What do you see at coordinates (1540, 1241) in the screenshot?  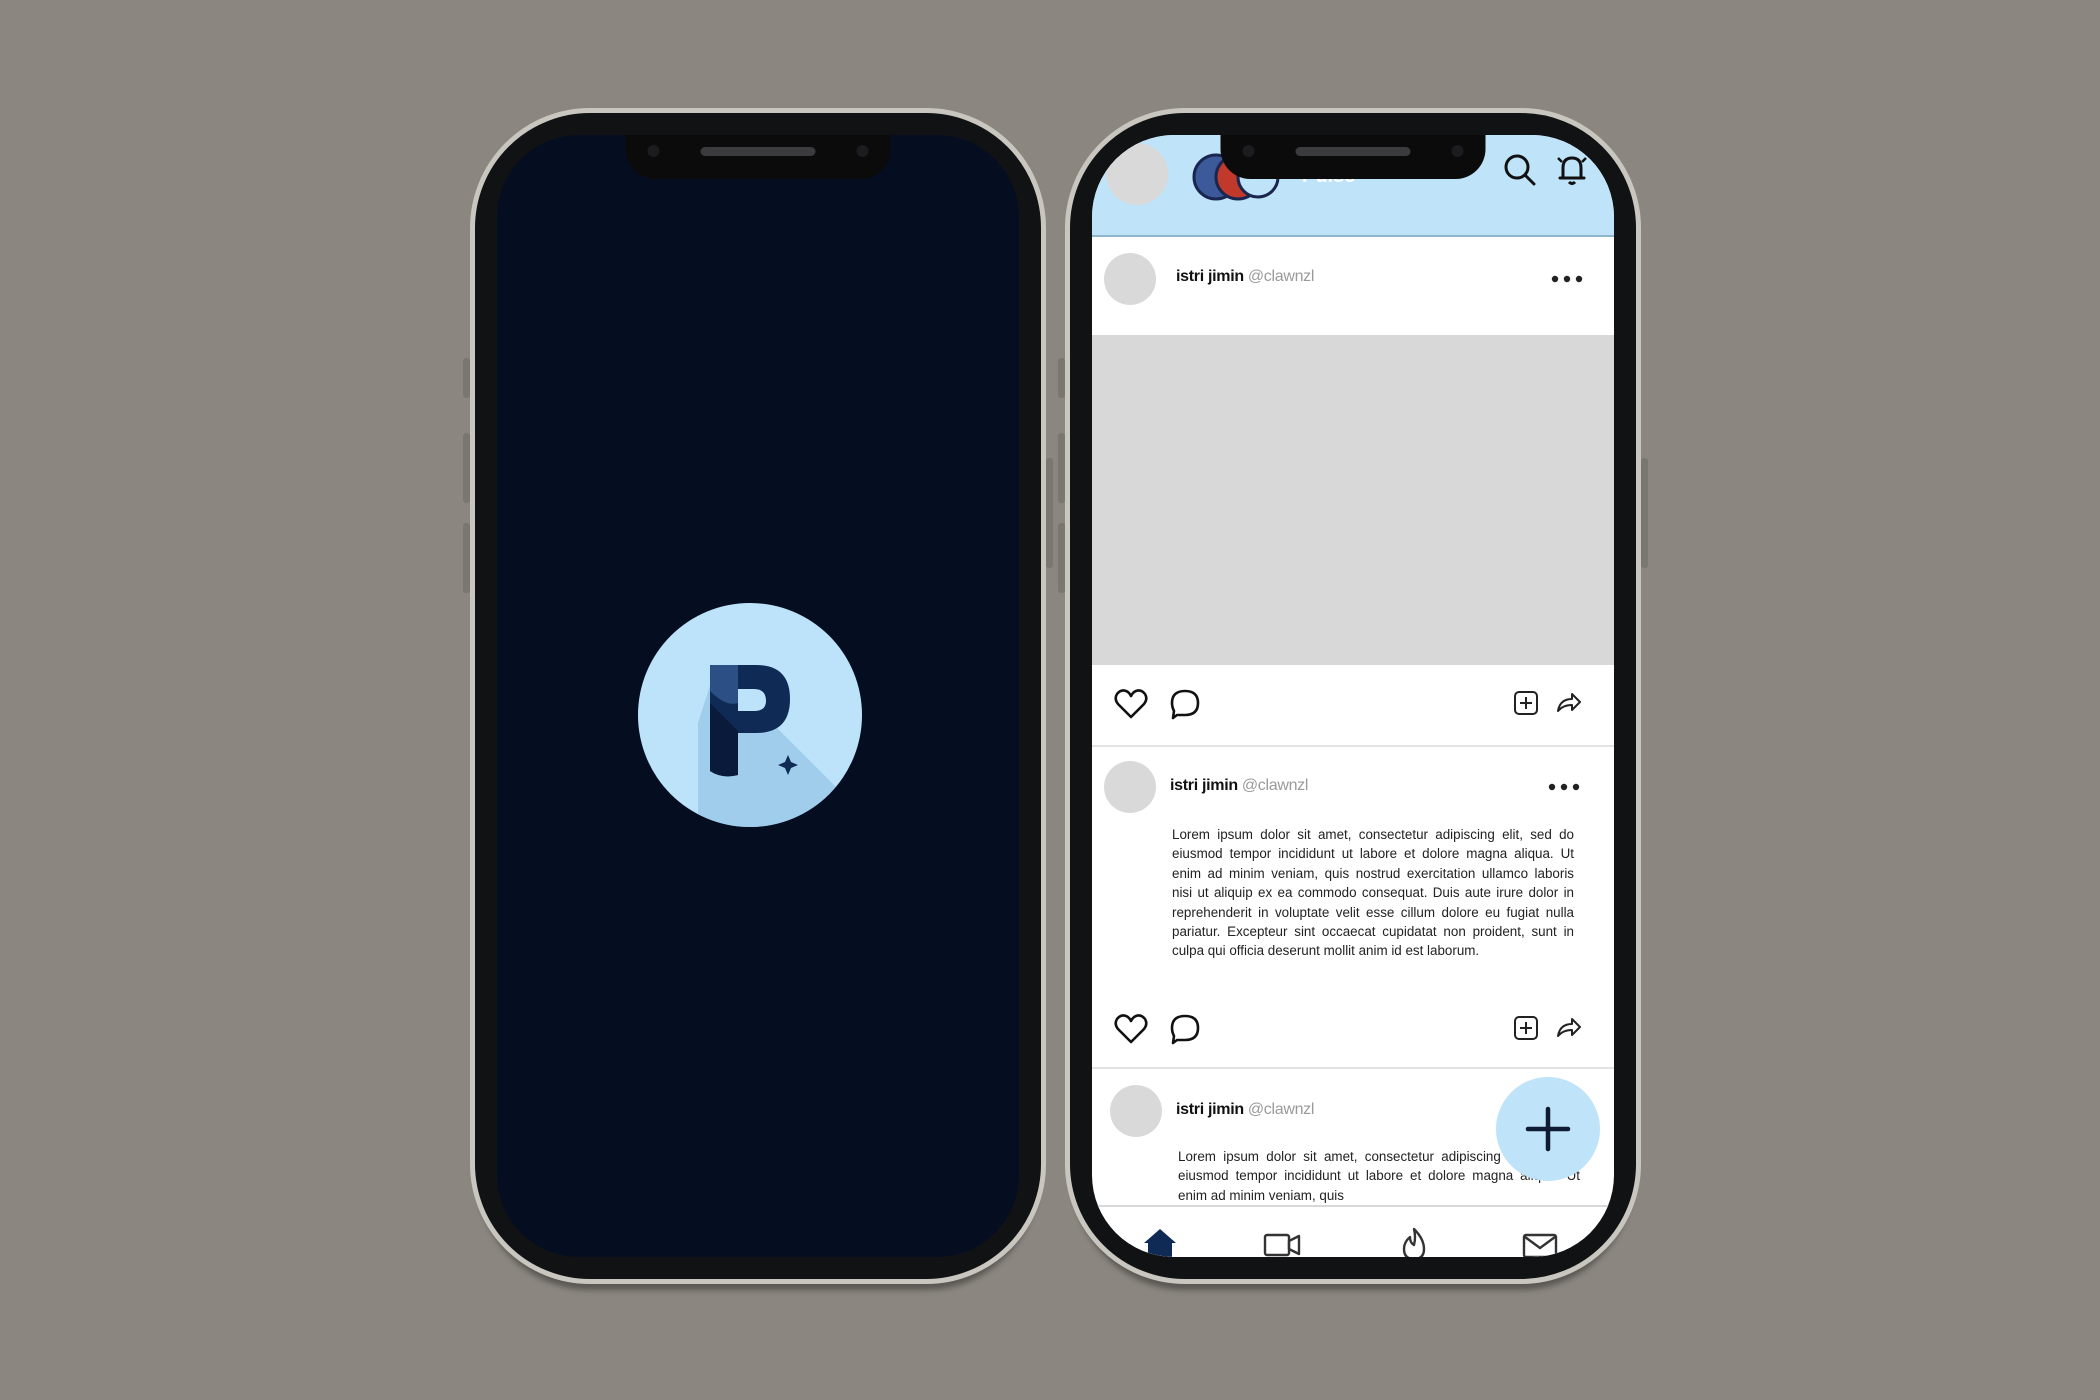 I see `mail-icon` at bounding box center [1540, 1241].